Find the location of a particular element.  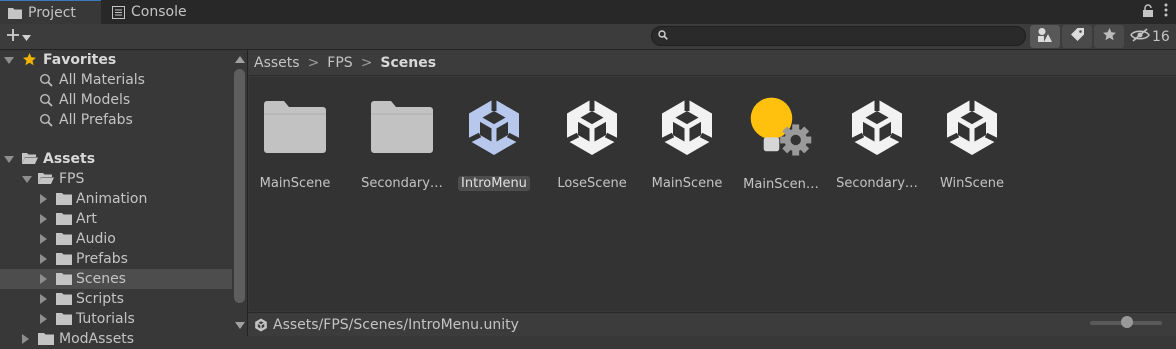

breadcrumb-item-assets: Assets is located at coordinates (277, 63).